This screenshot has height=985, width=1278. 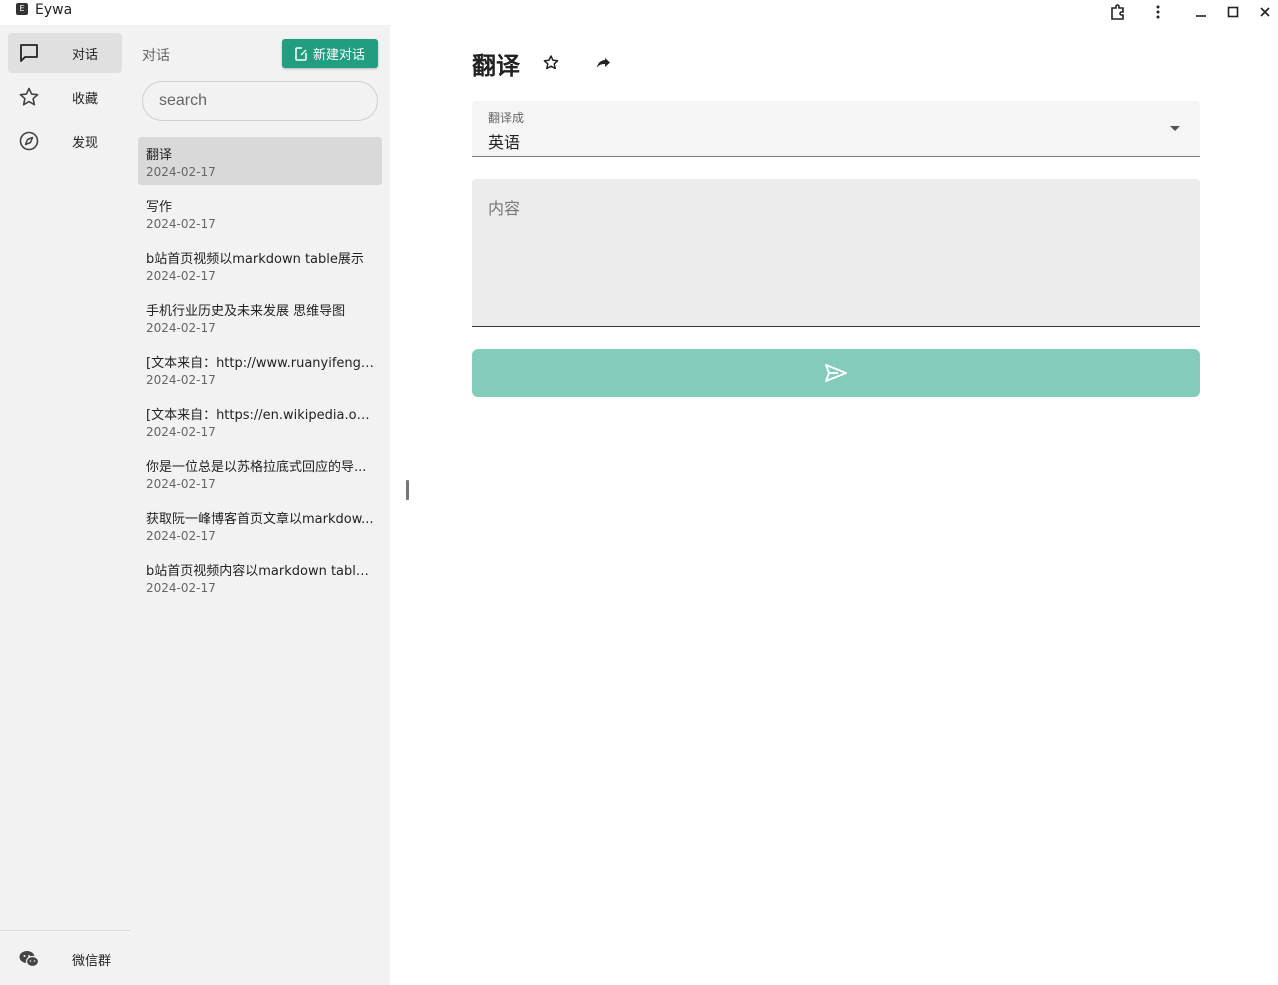 I want to click on panel-resize-handle, so click(x=407, y=490).